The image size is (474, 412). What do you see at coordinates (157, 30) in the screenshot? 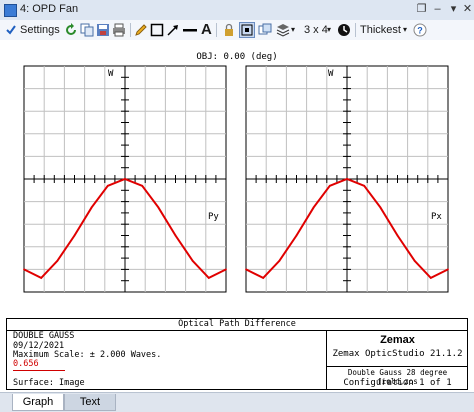
I see `rectangle-icon` at bounding box center [157, 30].